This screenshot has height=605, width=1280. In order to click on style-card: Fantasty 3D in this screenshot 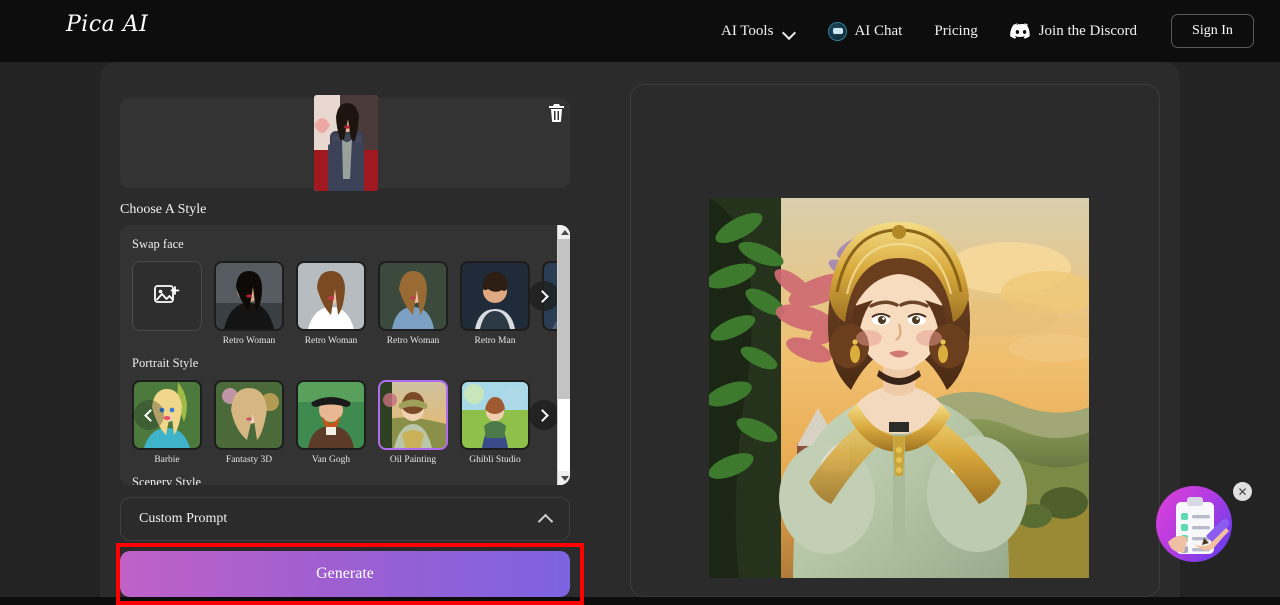, I will do `click(249, 422)`.